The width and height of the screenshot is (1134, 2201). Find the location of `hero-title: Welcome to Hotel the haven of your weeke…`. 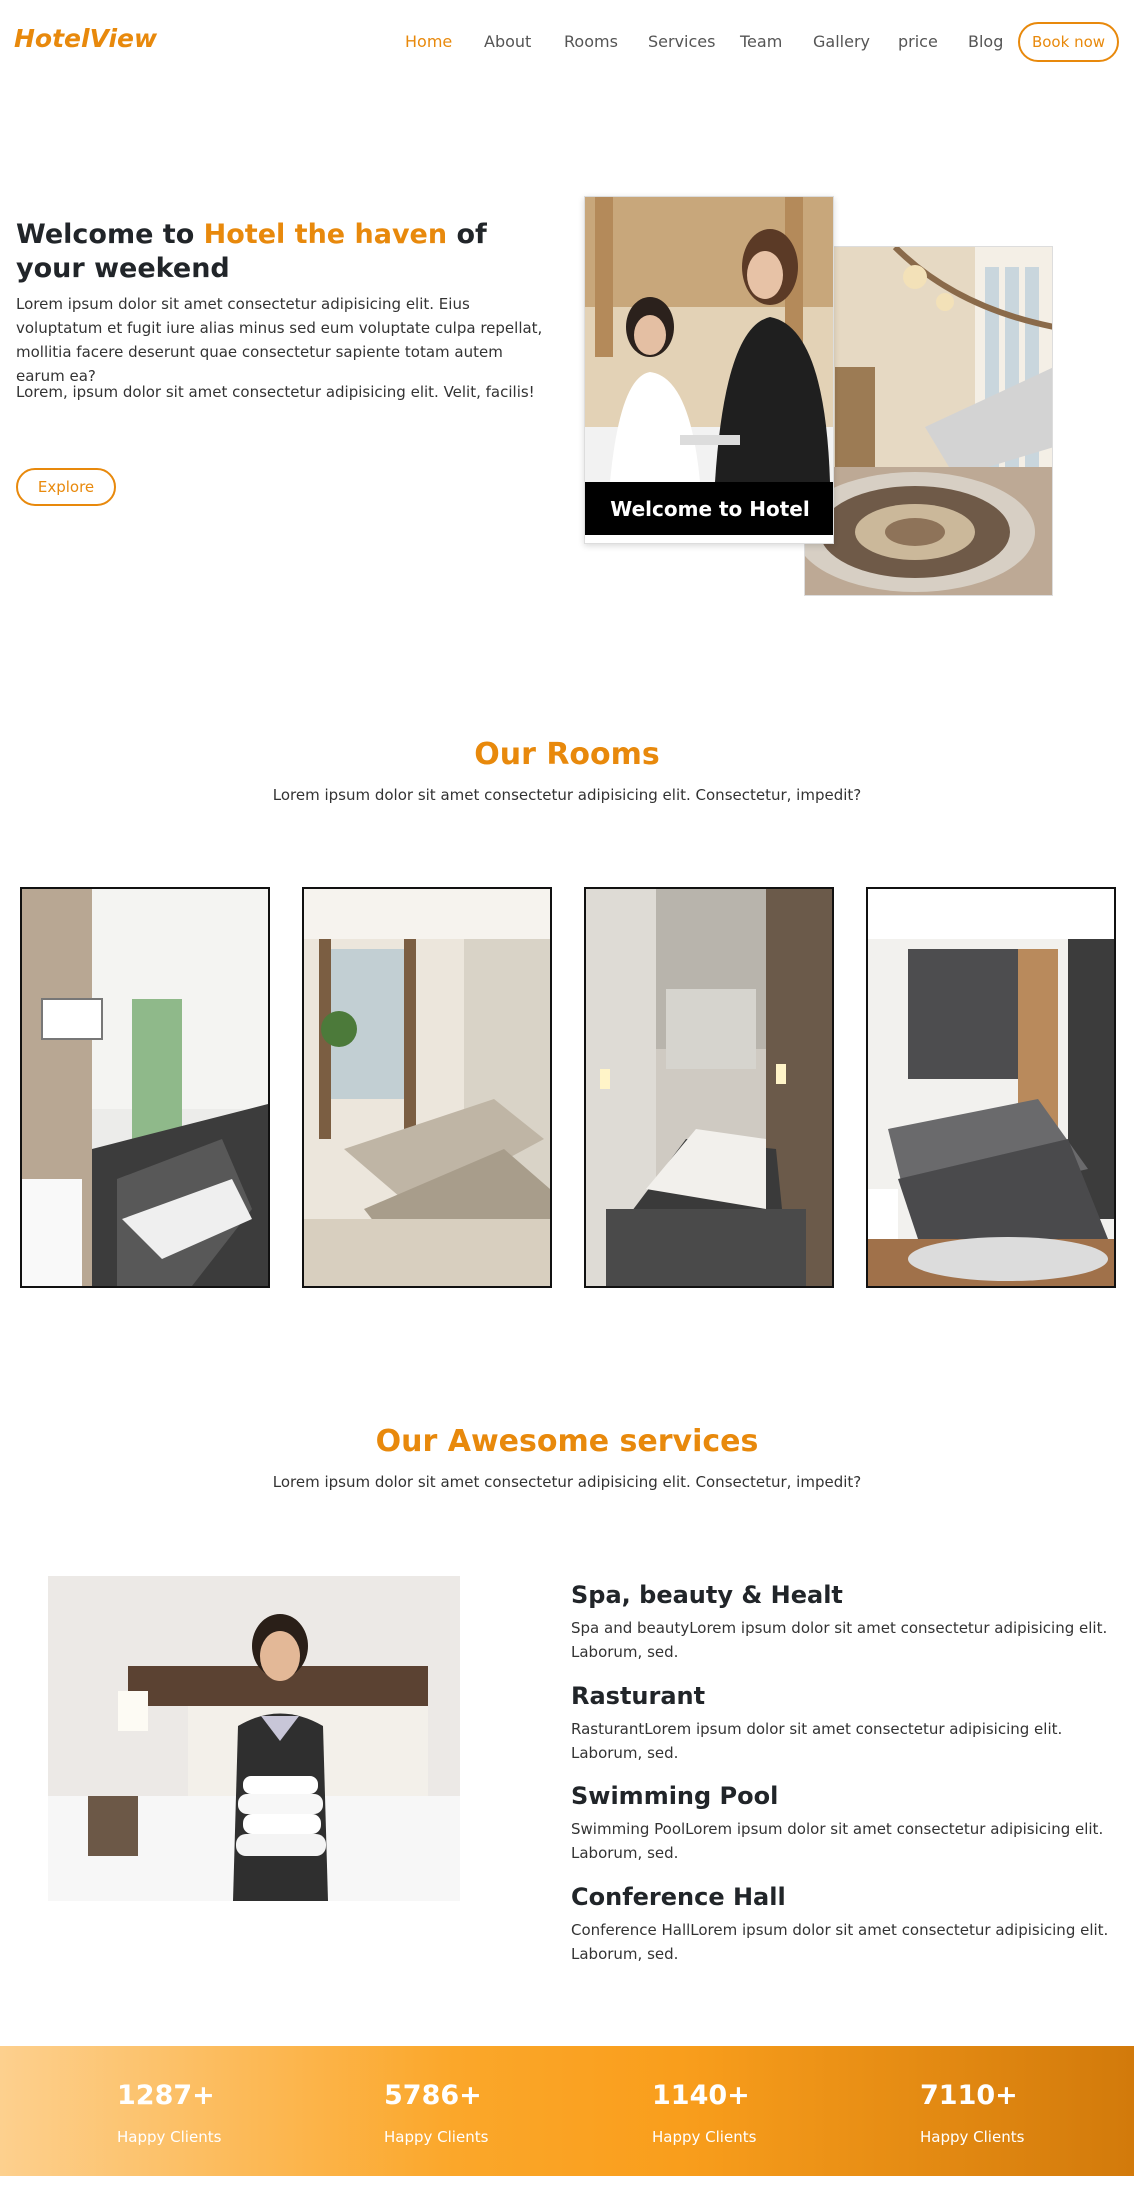

hero-title: Welcome to Hotel the haven of your weeke… is located at coordinates (286, 252).